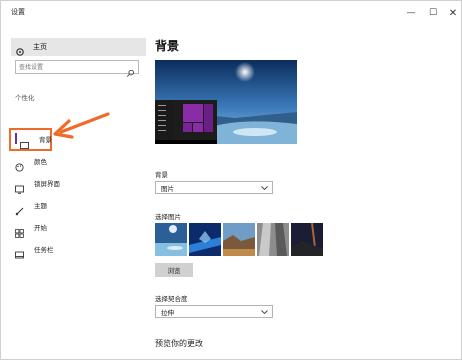 The width and height of the screenshot is (462, 360). What do you see at coordinates (40, 206) in the screenshot?
I see `sidebar-item-label: 主题` at bounding box center [40, 206].